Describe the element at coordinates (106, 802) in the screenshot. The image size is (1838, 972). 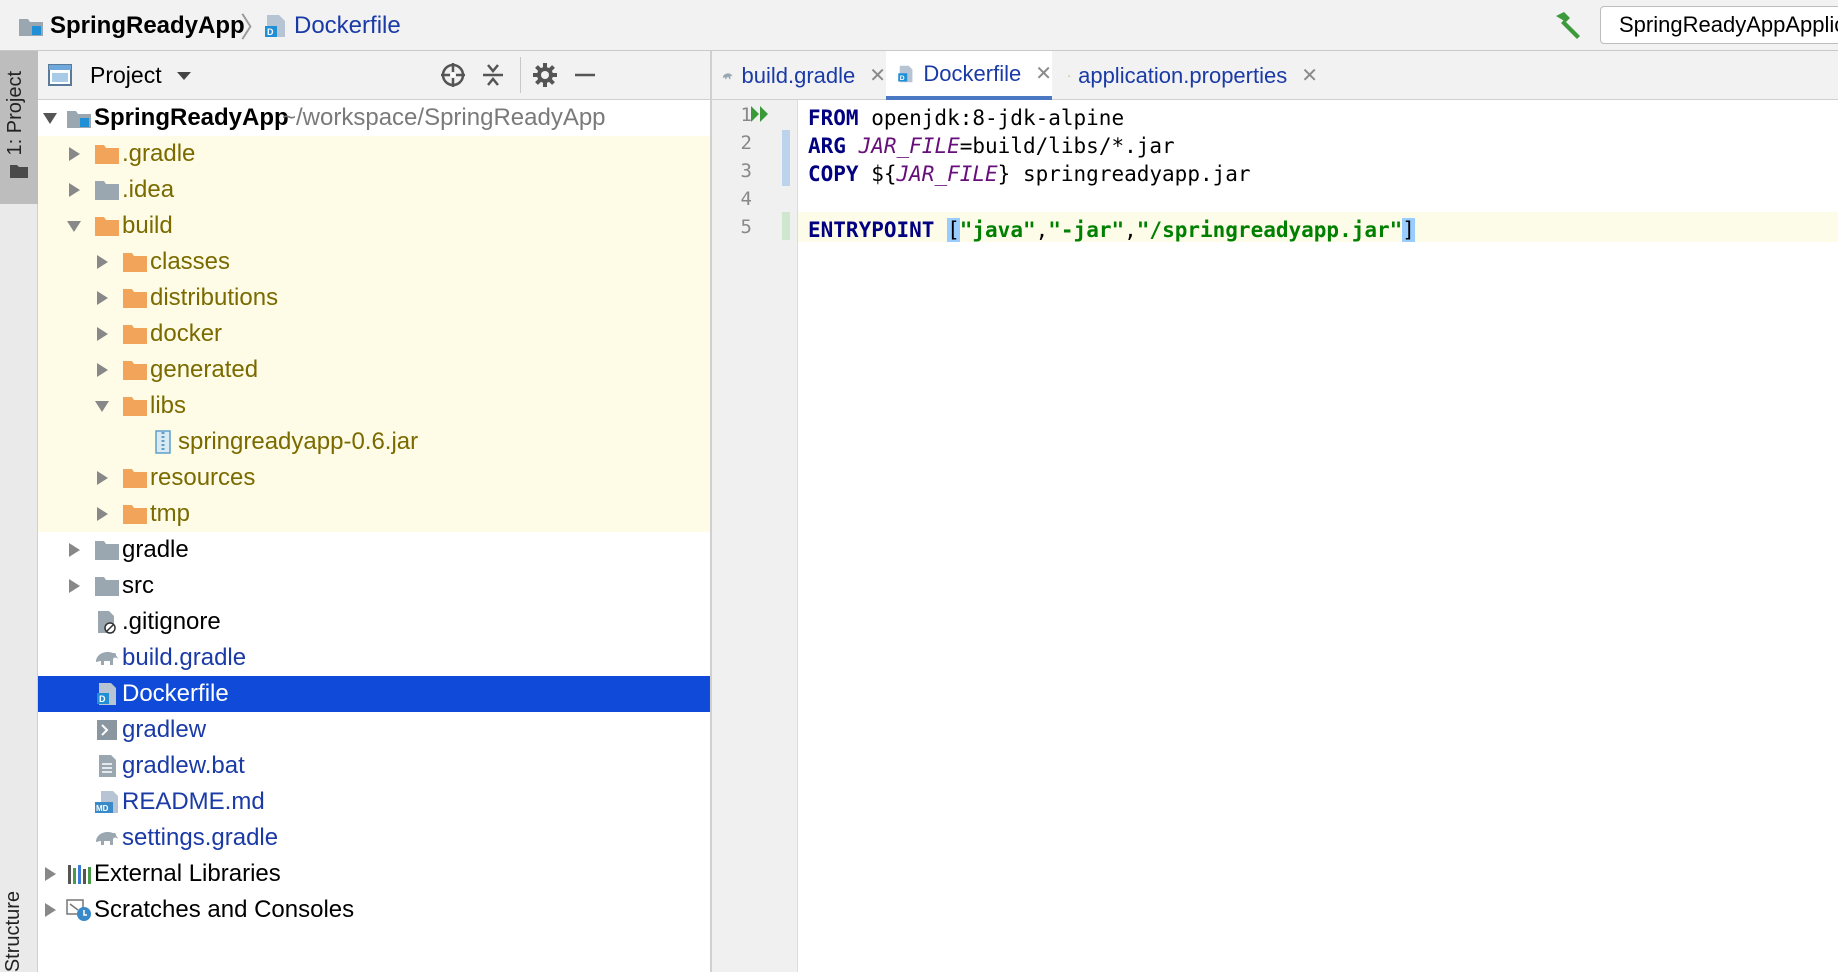
I see `markdown-icon: MD` at that location.